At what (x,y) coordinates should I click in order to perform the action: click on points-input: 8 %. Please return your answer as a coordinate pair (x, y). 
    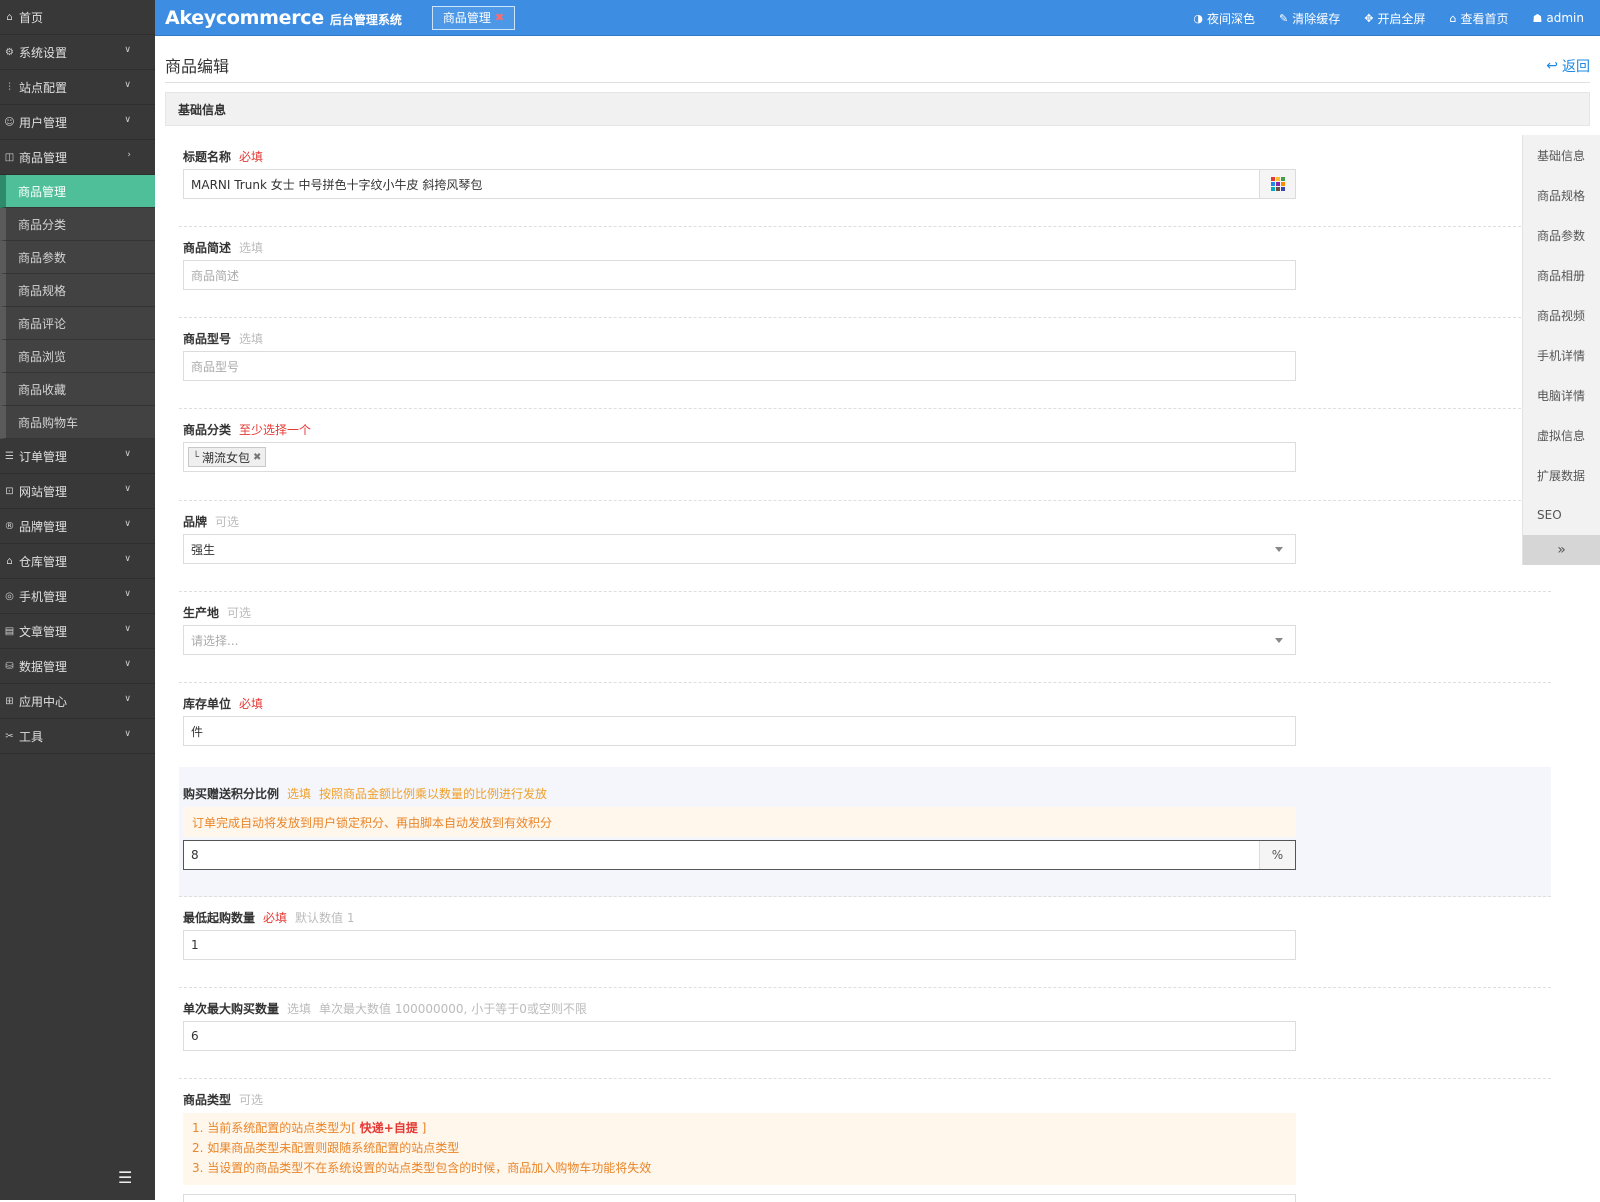
    Looking at the image, I should click on (739, 855).